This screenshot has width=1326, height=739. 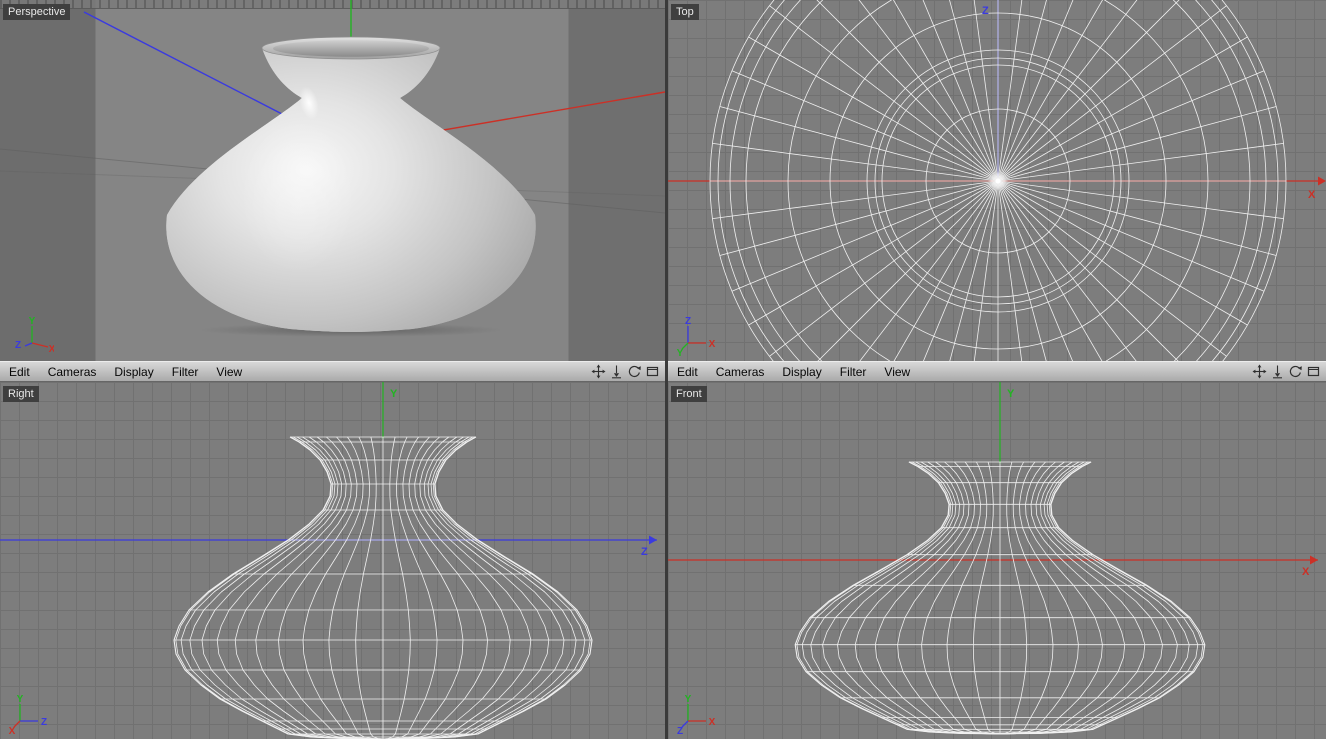 What do you see at coordinates (1000, 598) in the screenshot?
I see `lathe-front-wireframe` at bounding box center [1000, 598].